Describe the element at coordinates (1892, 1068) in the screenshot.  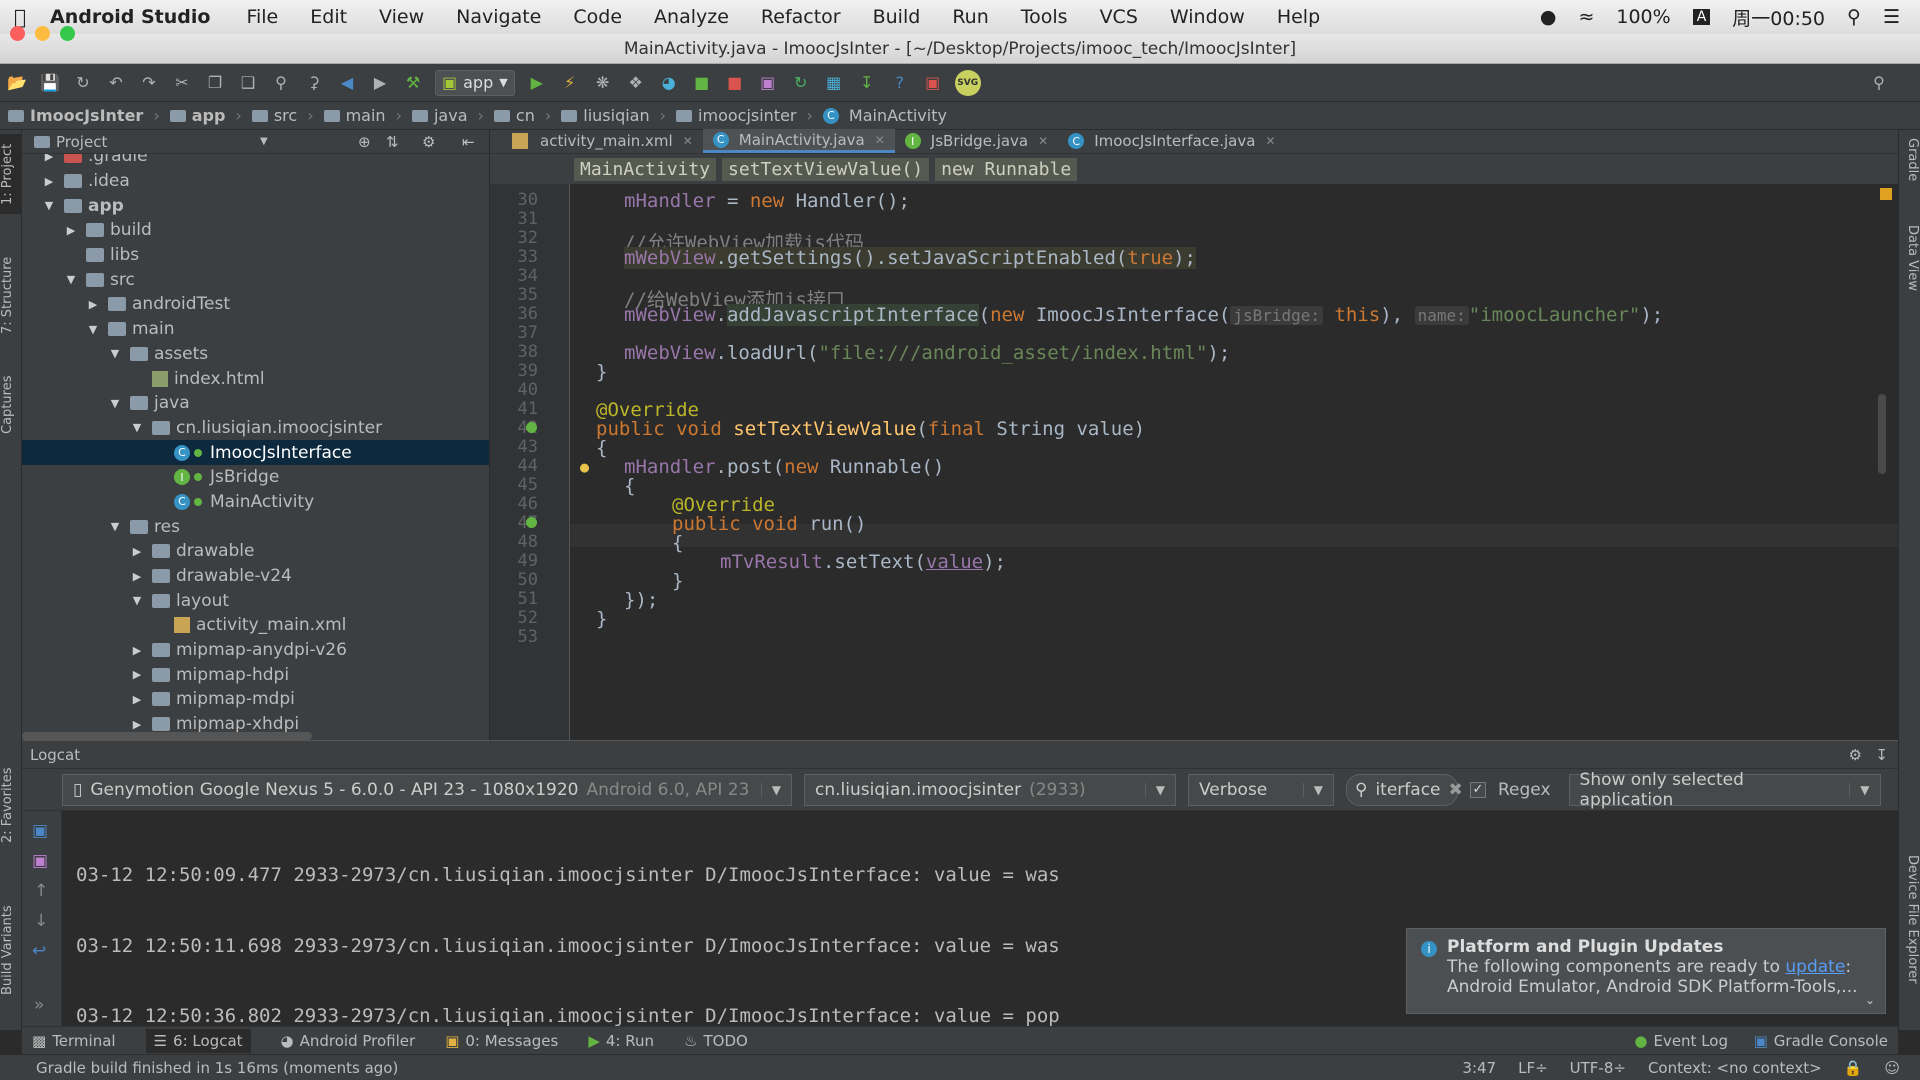
I see `hector-icon: ☺` at that location.